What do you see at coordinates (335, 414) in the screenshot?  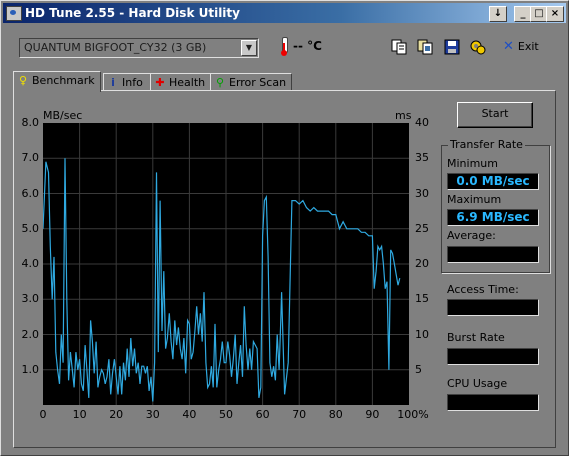 I see `x-tick-label: 80` at bounding box center [335, 414].